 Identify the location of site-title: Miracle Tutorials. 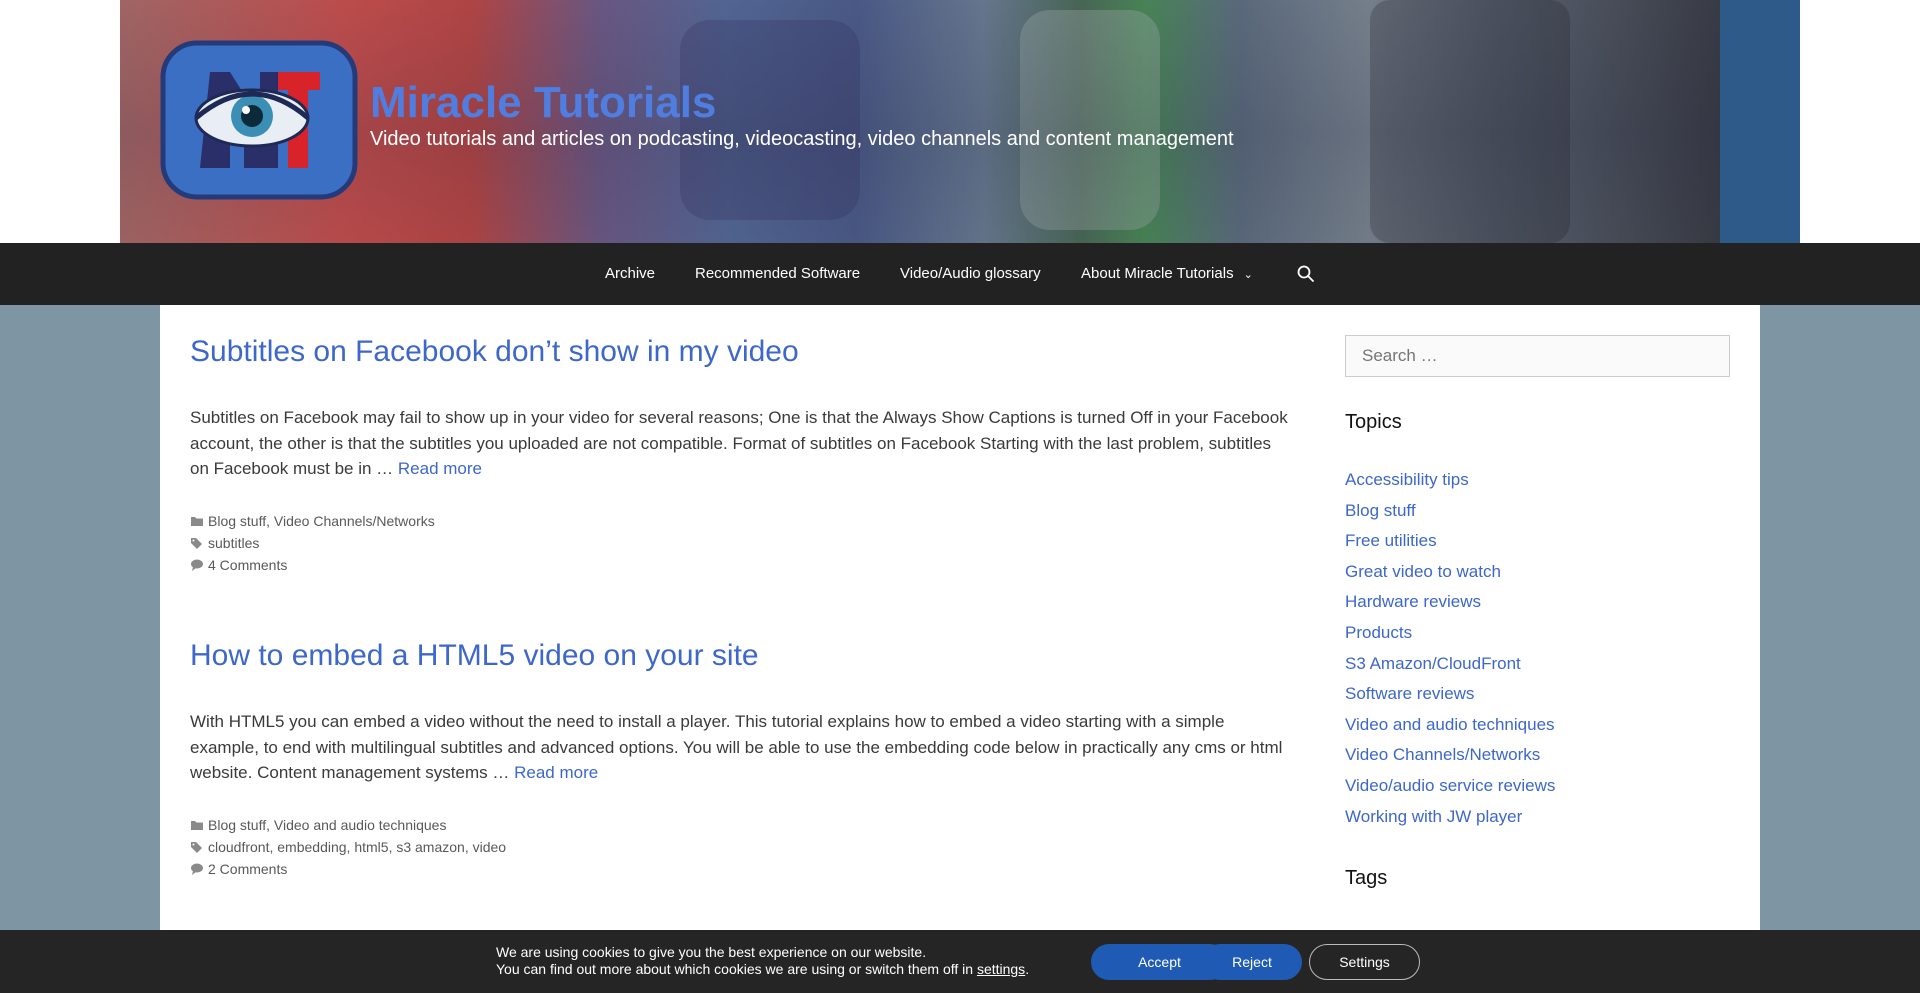
(543, 103).